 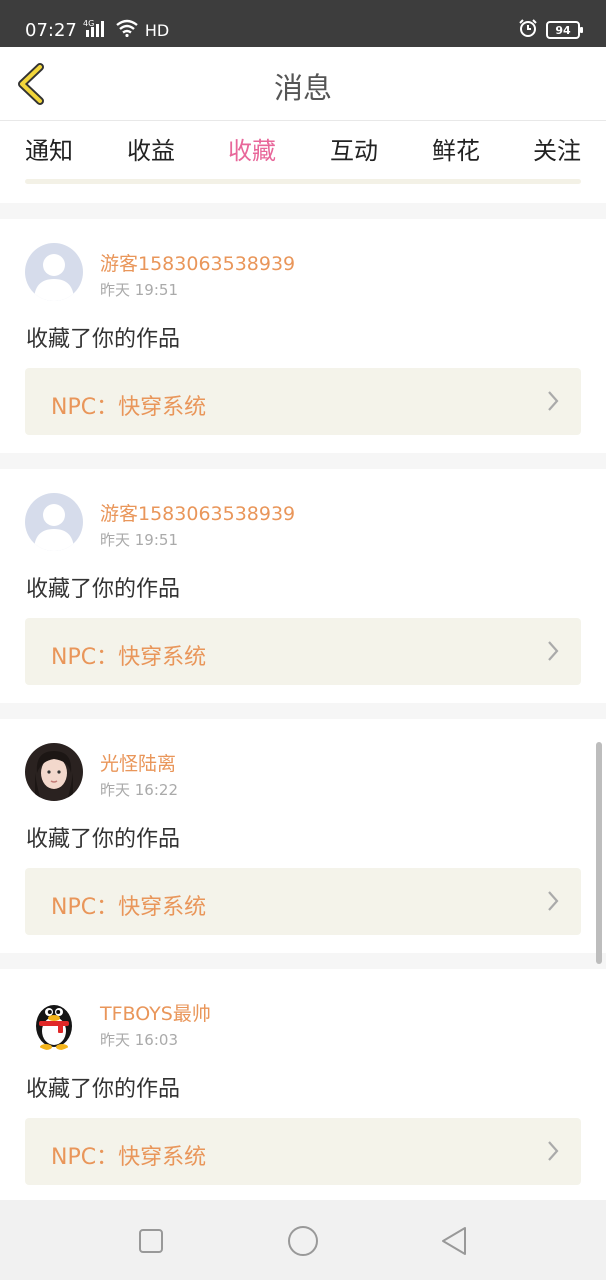 What do you see at coordinates (303, 23) in the screenshot?
I see `status-bar: 07:27 4G HD 94` at bounding box center [303, 23].